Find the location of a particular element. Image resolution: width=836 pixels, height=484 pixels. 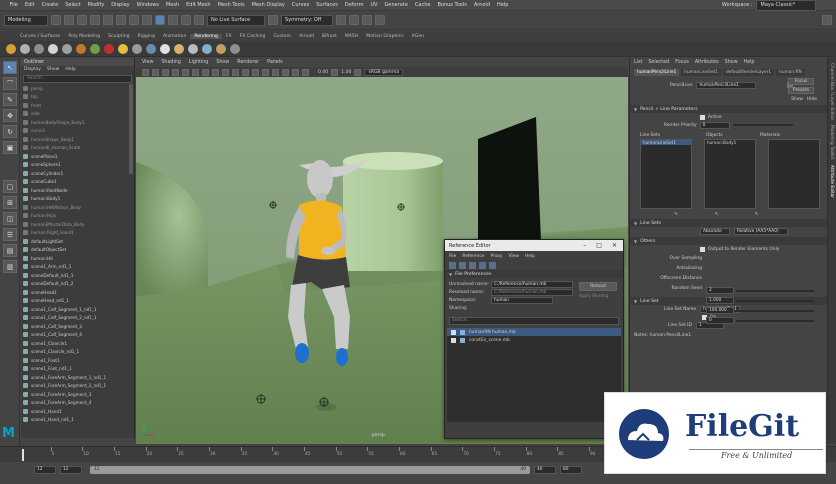

outliner-item: scene1_Hand1 is located at coordinates (78, 411).